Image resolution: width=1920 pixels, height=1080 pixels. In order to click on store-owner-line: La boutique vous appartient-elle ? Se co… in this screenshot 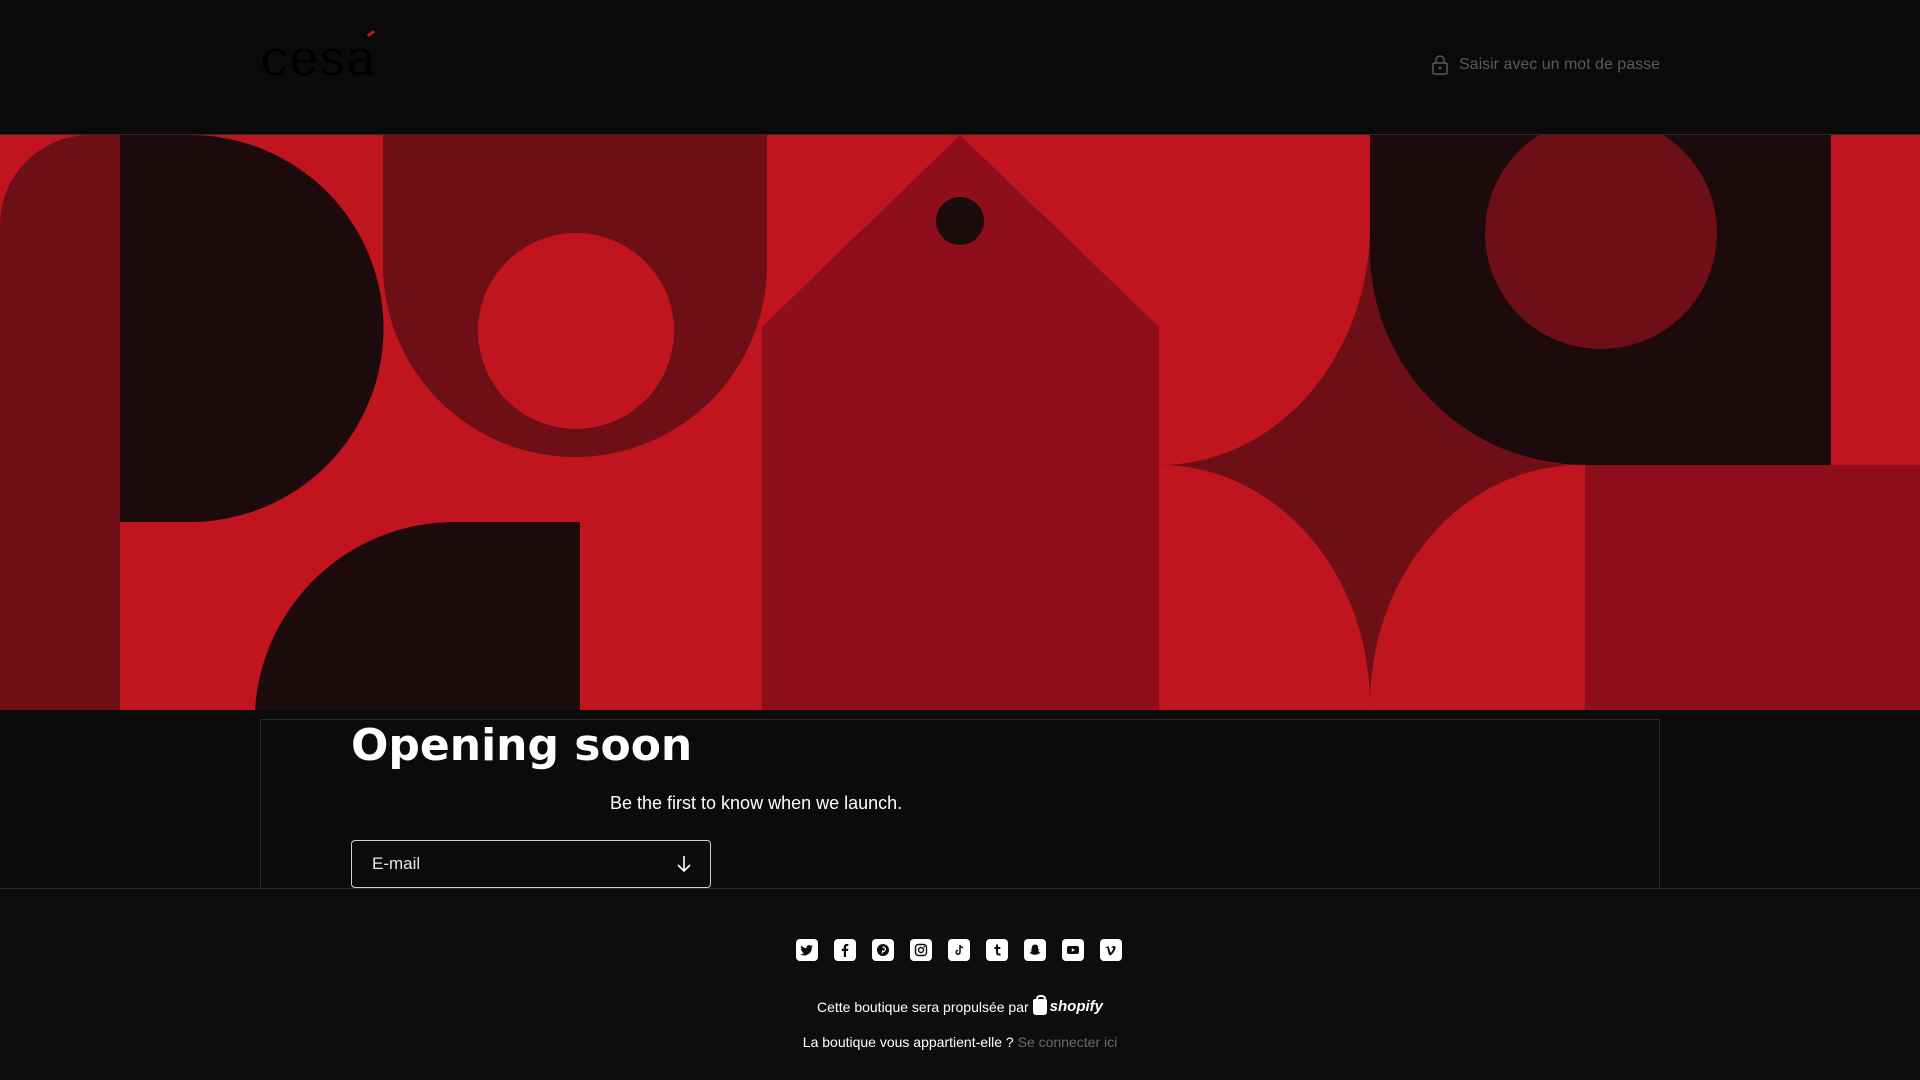, I will do `click(960, 1042)`.